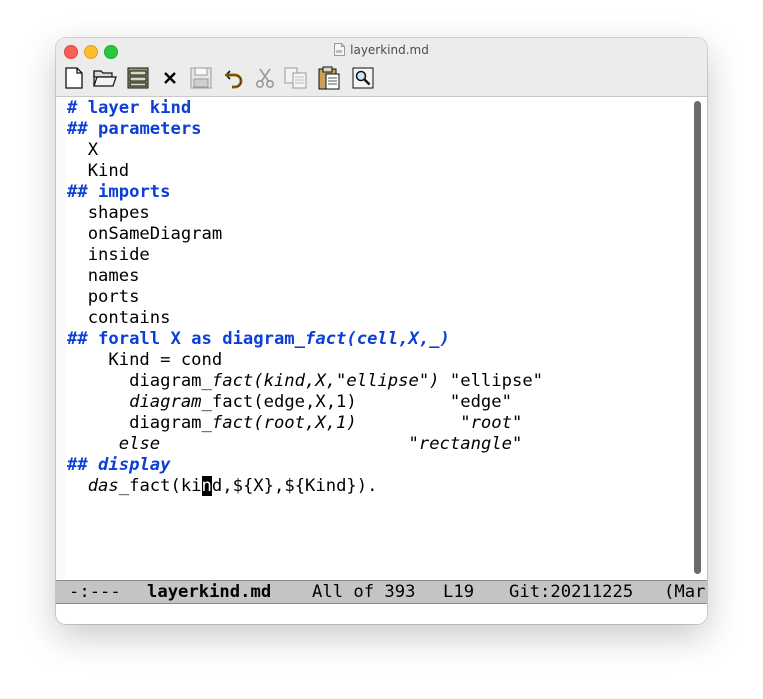  Describe the element at coordinates (305, 234) in the screenshot. I see `buffer-line: onSameDiagram` at that location.